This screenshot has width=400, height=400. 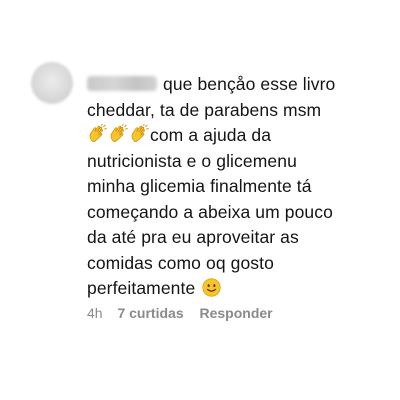 I want to click on comment-line: comidas como oq gosto, so click(x=180, y=262).